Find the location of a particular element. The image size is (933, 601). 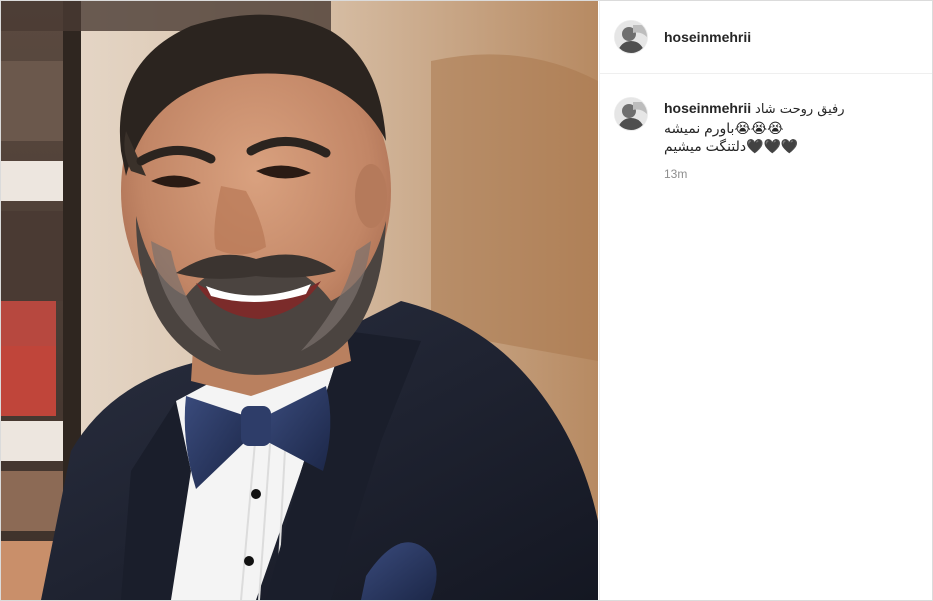

post-header: hoseinmehrii is located at coordinates (766, 37).